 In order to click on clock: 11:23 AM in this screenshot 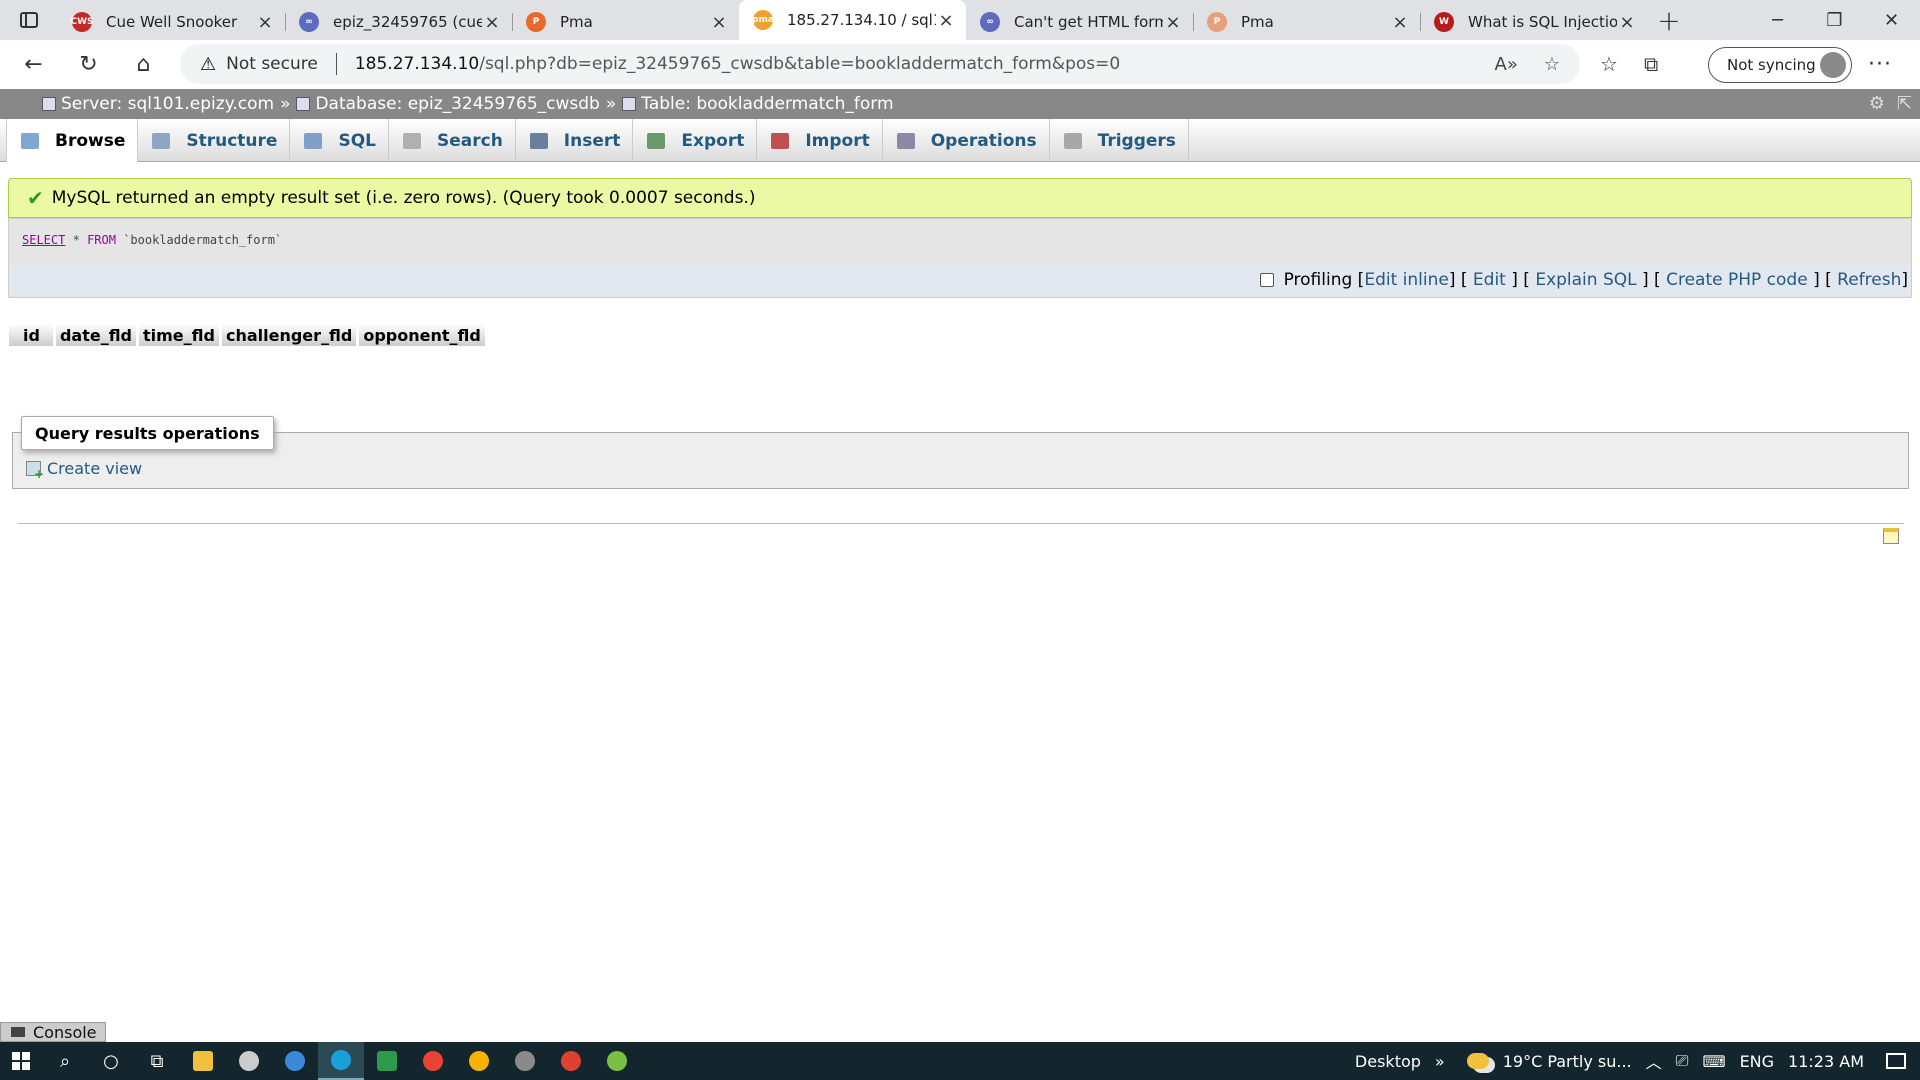, I will do `click(1826, 1061)`.